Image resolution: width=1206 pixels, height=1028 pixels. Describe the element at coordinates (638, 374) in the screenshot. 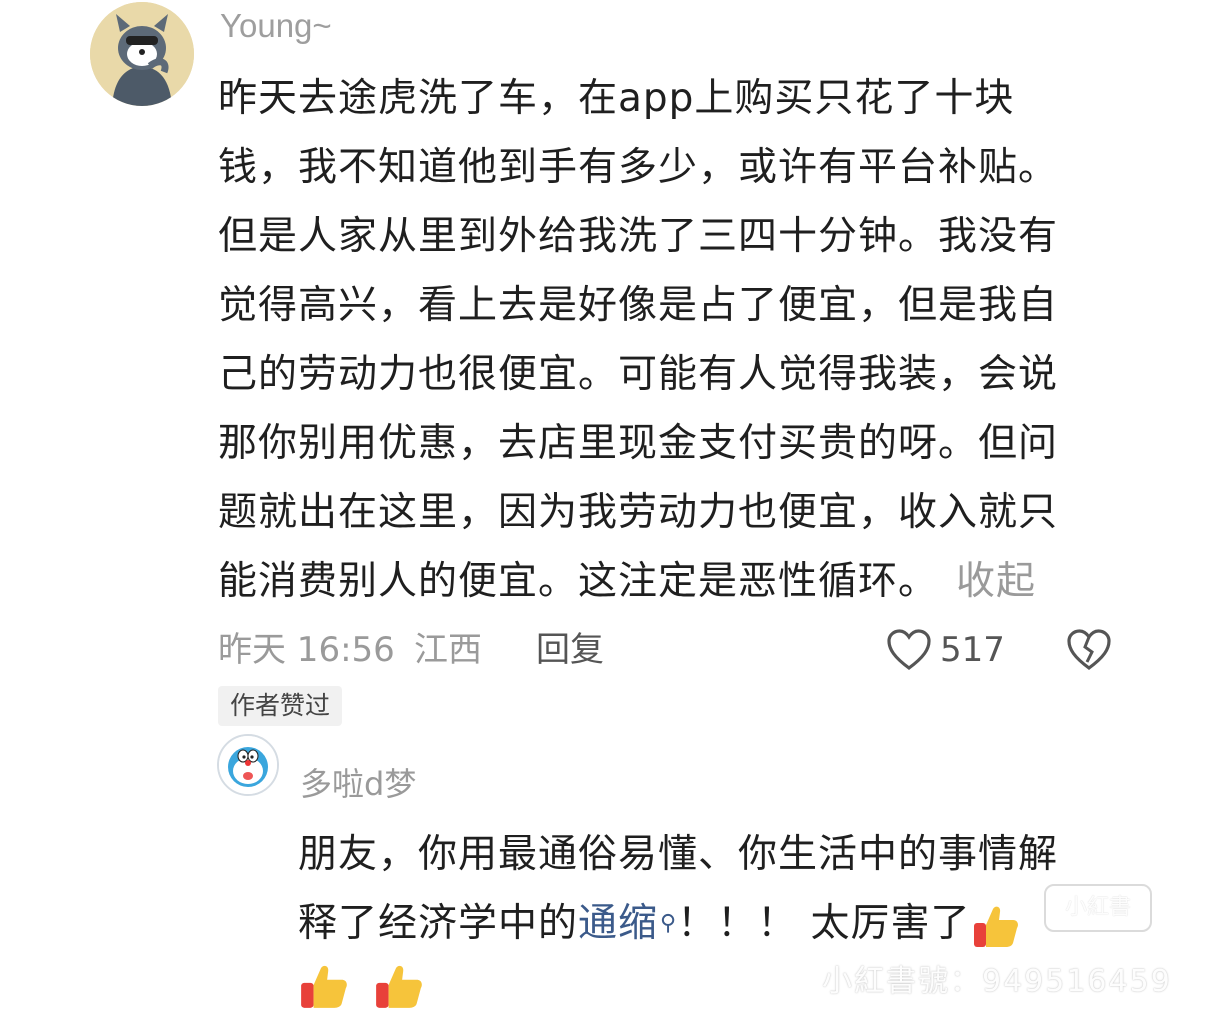

I see `comment-line: 己的劳动力也很便宜。可能有人觉得我装，会说` at that location.